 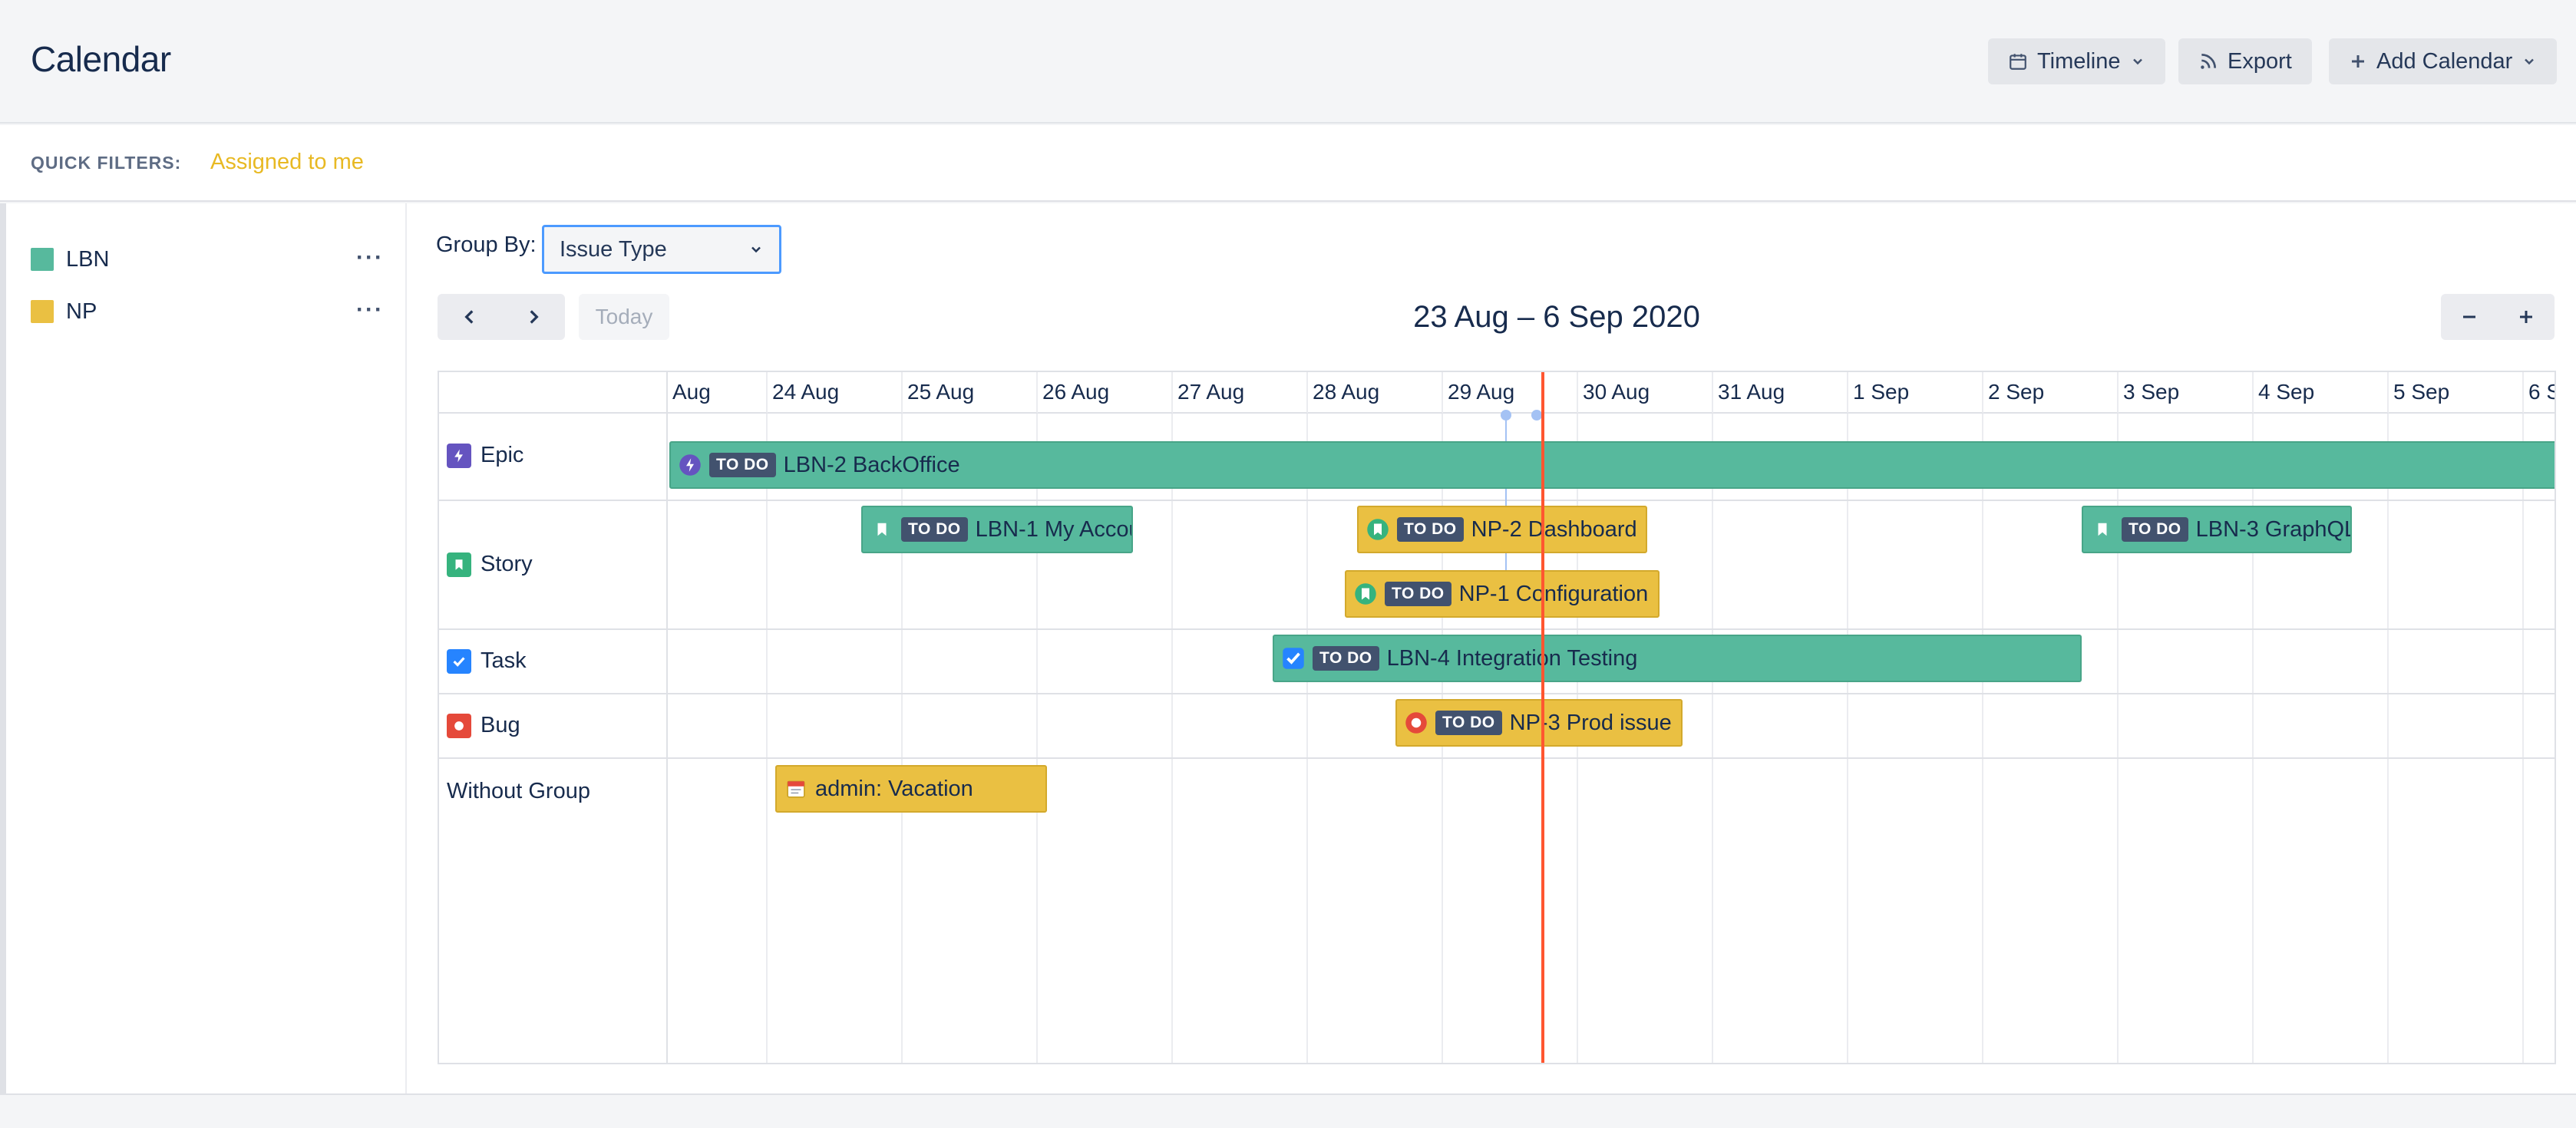 I want to click on event-np-3: TO DO NP-3 Prod issue, so click(x=1539, y=723).